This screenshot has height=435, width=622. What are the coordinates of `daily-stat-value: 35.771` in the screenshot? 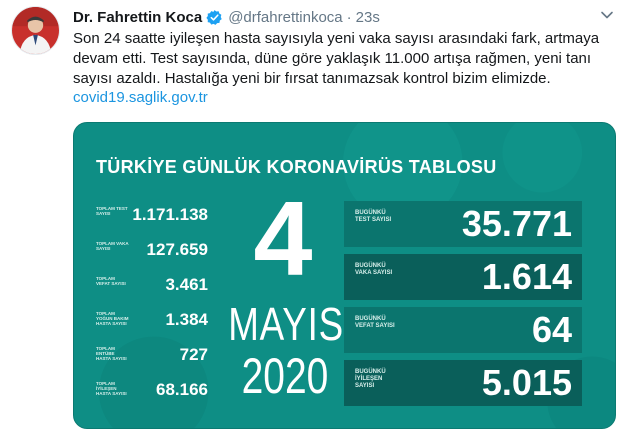 It's located at (516, 223).